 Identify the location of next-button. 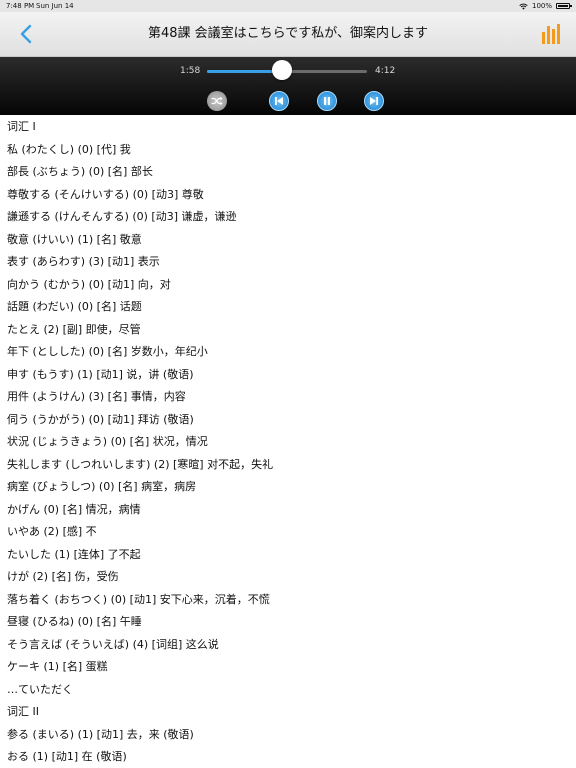
(374, 101).